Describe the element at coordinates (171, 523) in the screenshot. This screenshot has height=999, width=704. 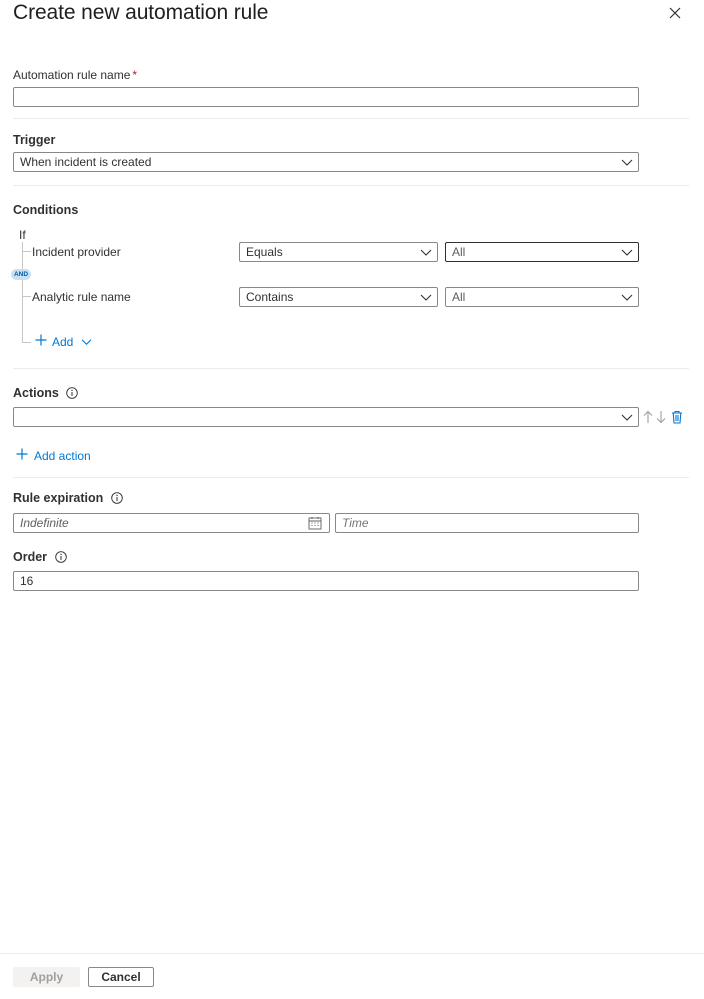
I see `expiration-date-input: Indefinite` at that location.